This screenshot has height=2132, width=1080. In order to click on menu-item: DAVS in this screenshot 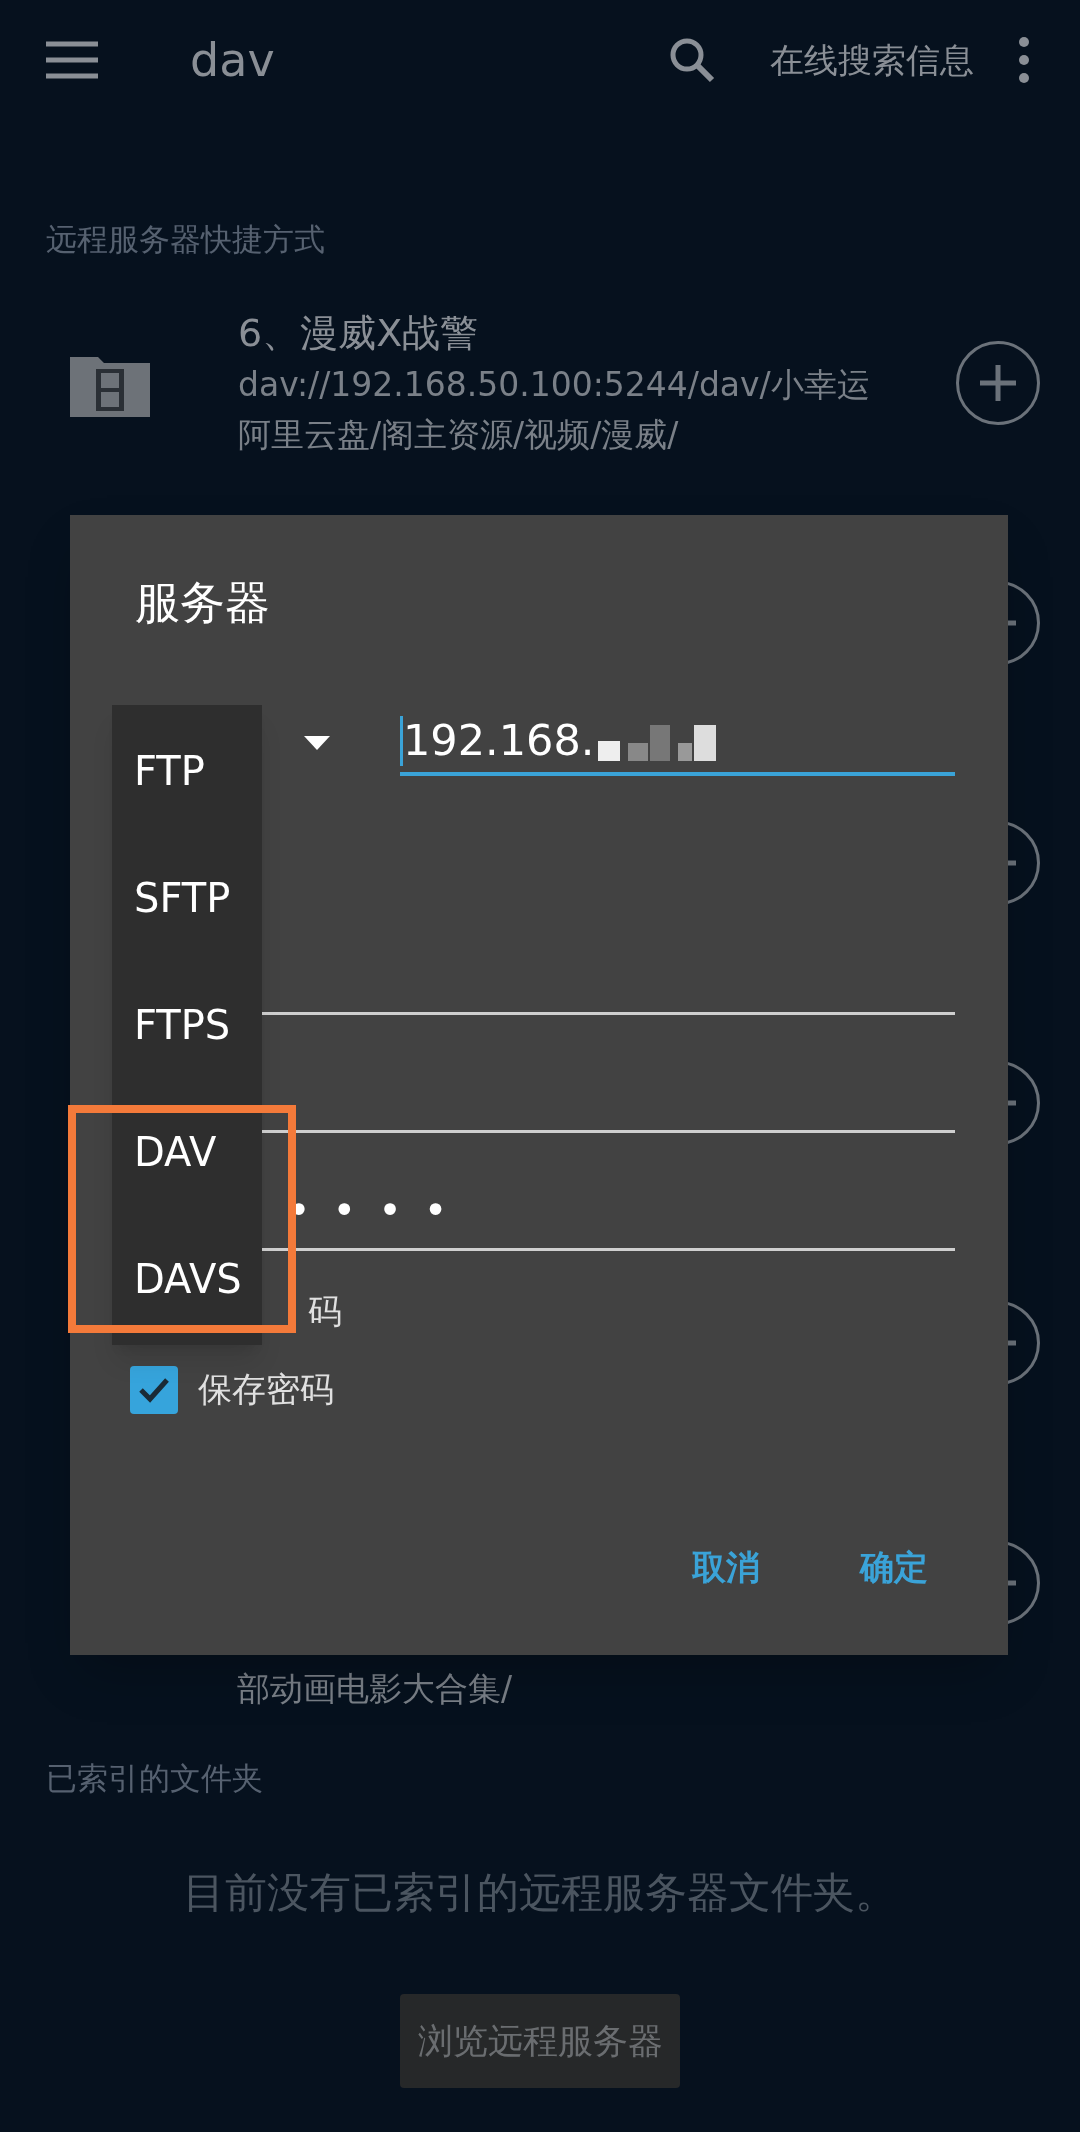, I will do `click(187, 1278)`.